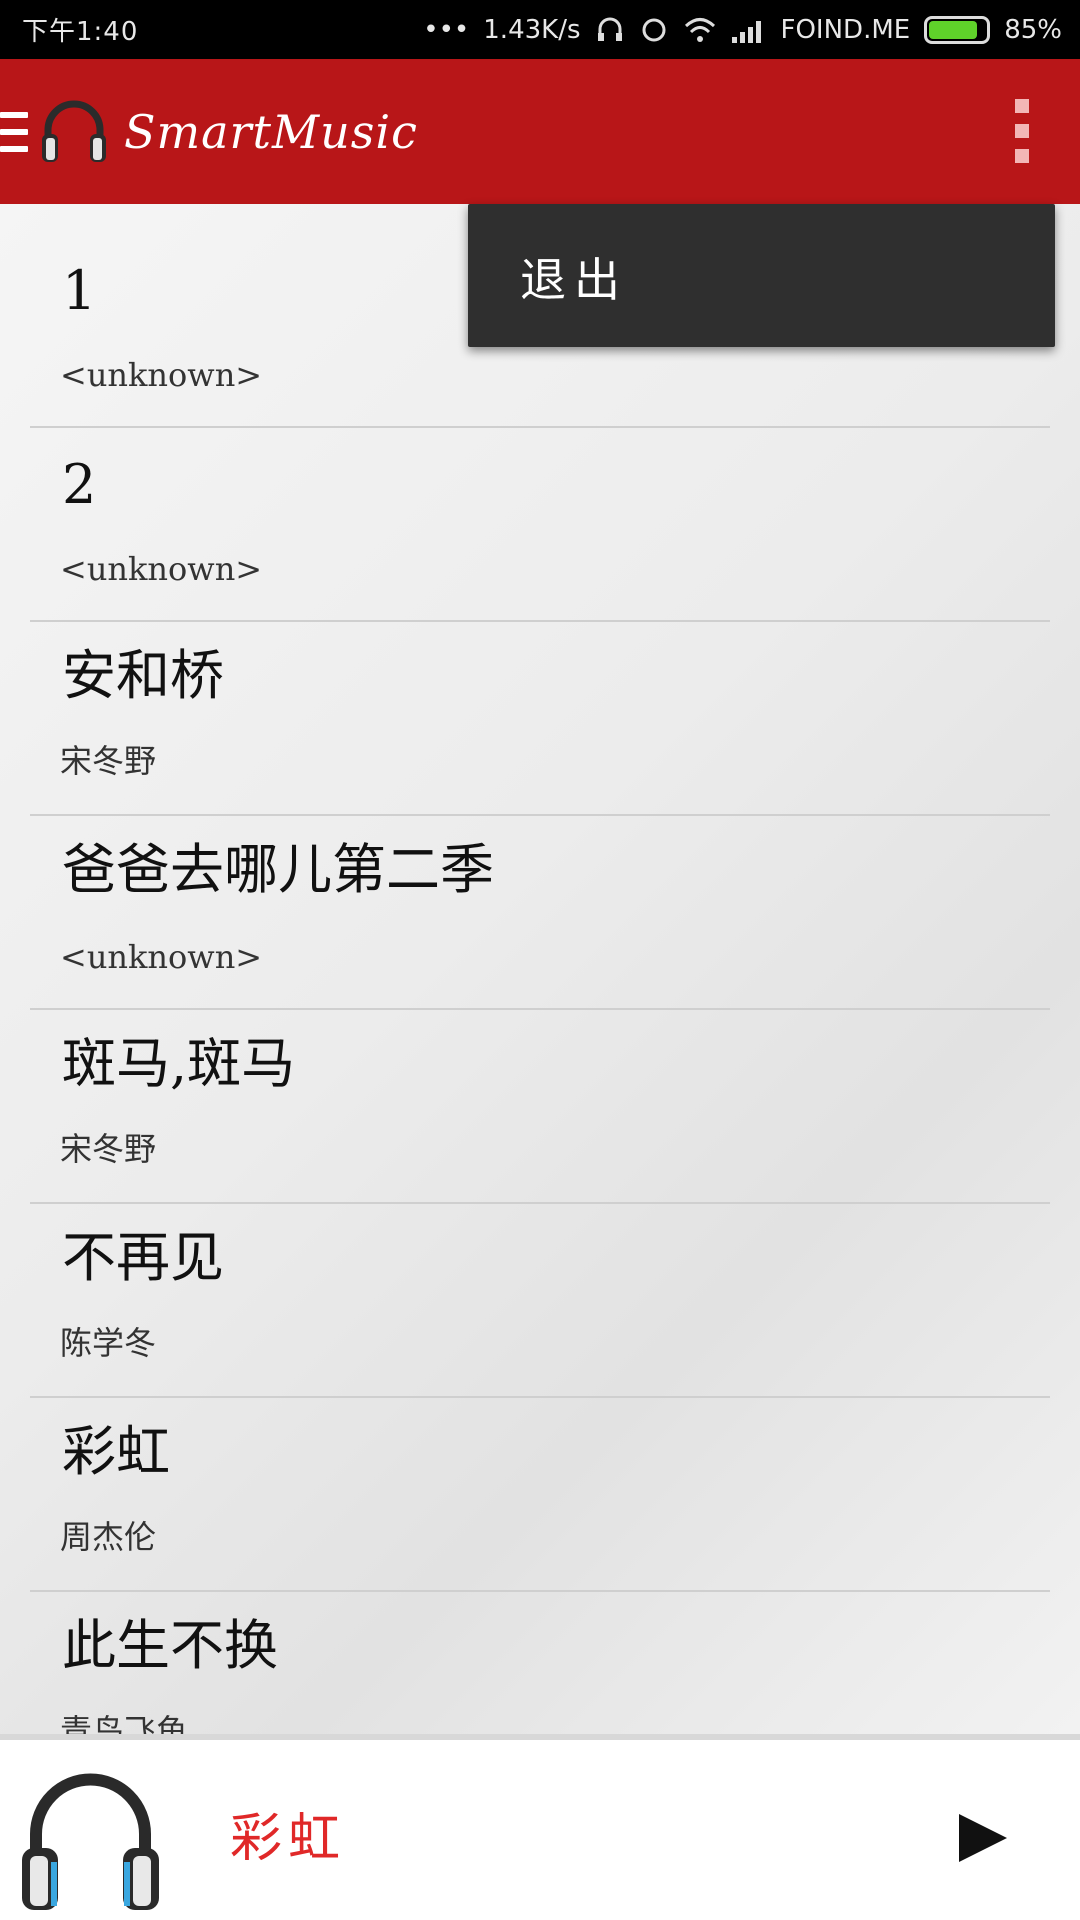 This screenshot has height=1920, width=1080. I want to click on song-list-item: 此生不换 青鸟飞鱼, so click(540, 1663).